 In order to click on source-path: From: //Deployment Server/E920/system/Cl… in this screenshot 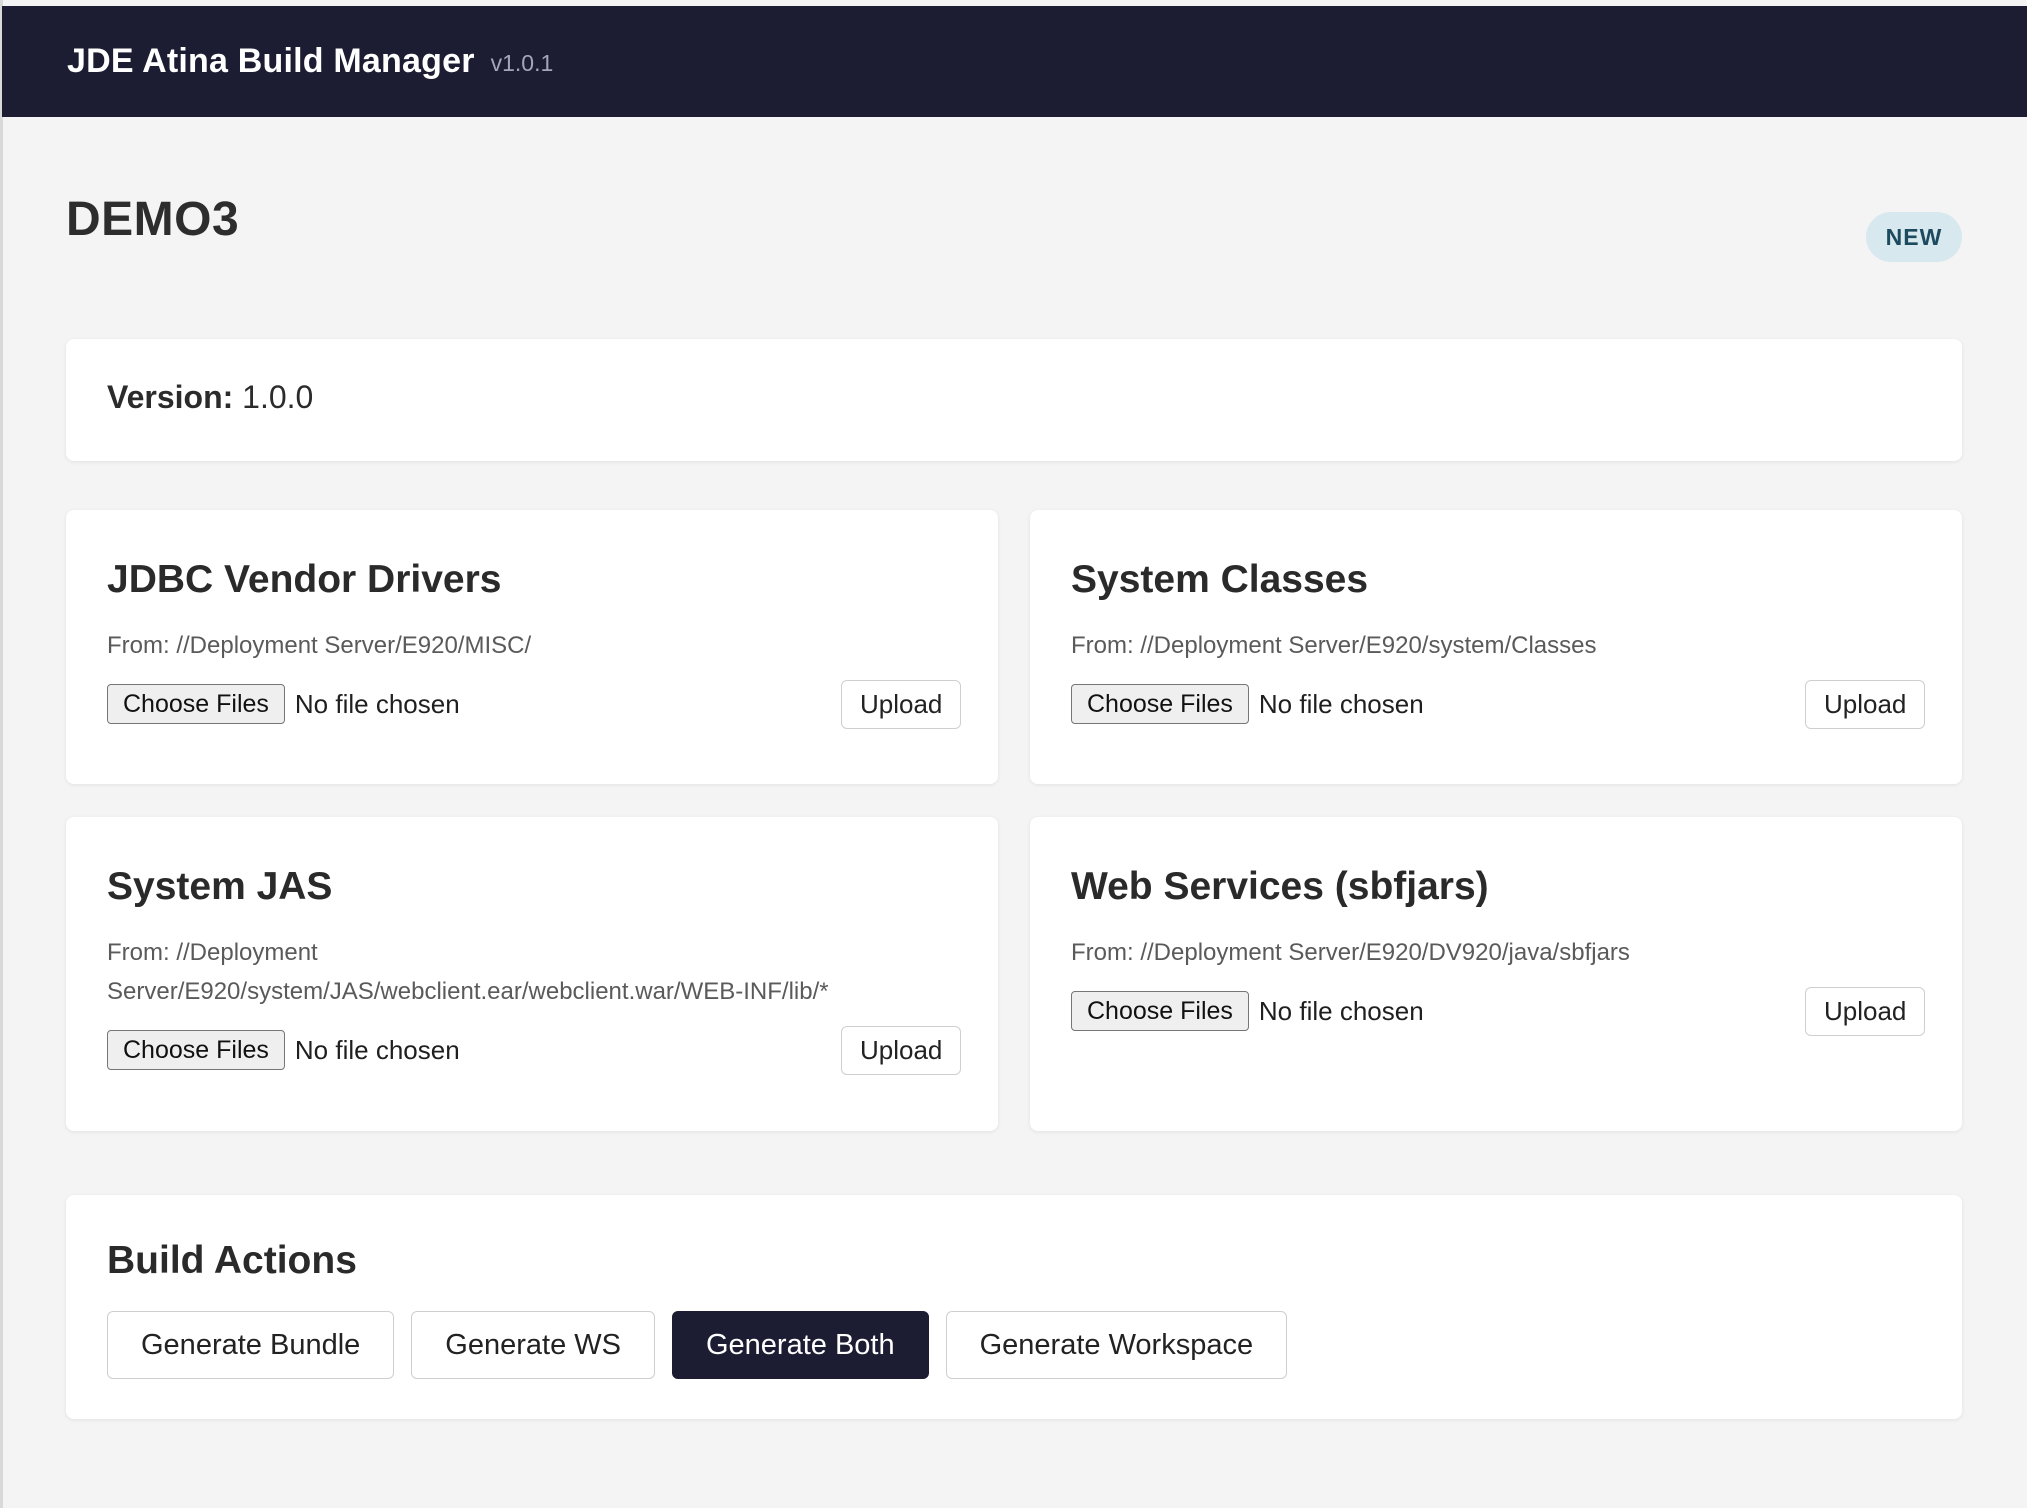, I will do `click(1334, 645)`.